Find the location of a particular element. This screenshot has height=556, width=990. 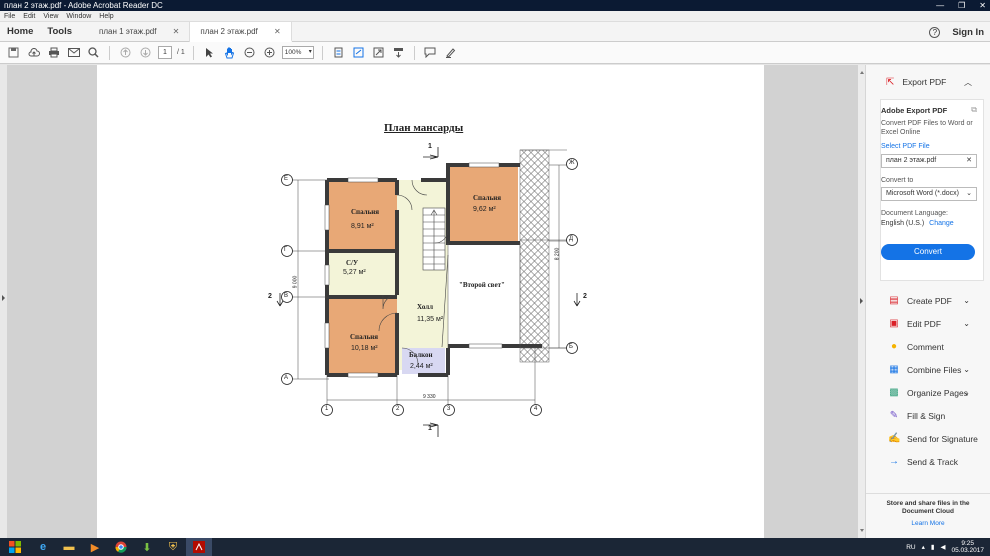

export-pdf-header: ⇱ Export PDF ︿ is located at coordinates (928, 82).